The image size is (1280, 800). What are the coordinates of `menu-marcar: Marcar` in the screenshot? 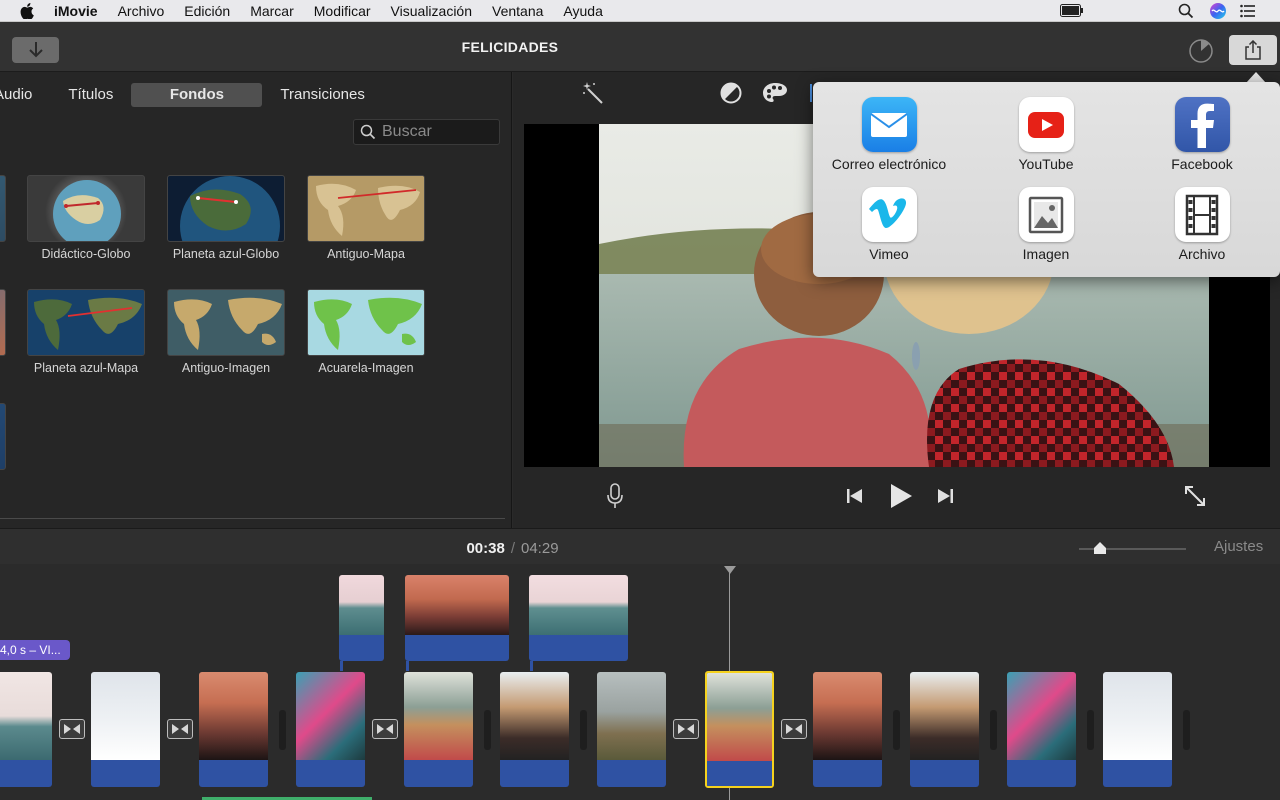 It's located at (272, 11).